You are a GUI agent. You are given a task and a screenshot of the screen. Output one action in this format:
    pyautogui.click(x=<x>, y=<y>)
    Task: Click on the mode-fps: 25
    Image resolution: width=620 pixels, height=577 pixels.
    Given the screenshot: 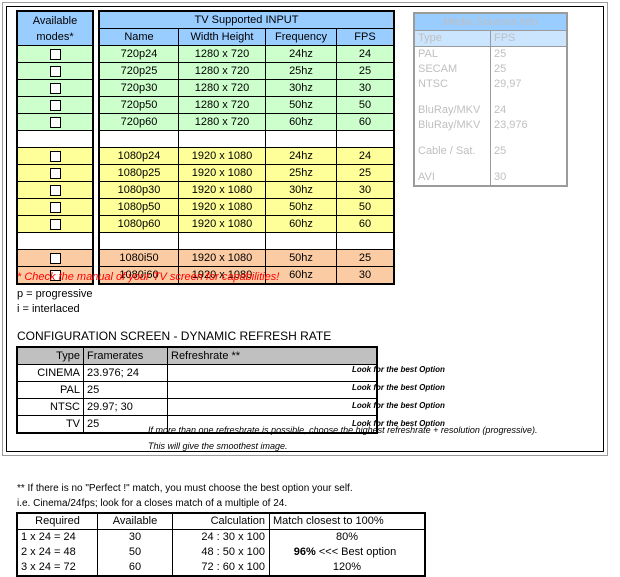 What is the action you would take?
    pyautogui.click(x=365, y=71)
    